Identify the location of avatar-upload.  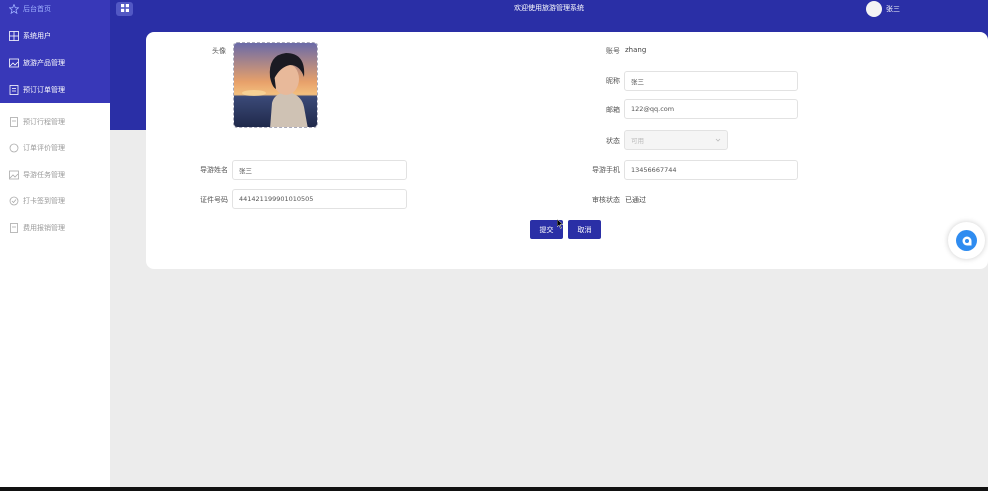
(275, 85).